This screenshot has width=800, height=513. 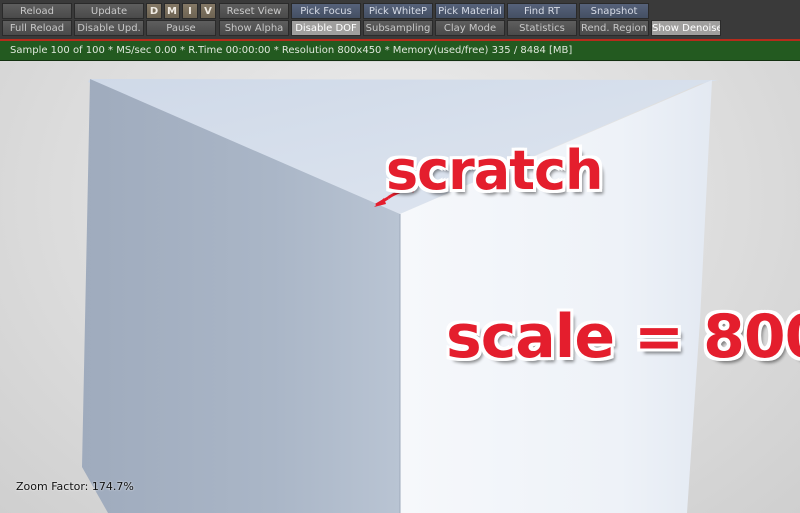 I want to click on reload-button: Reload, so click(x=37, y=11).